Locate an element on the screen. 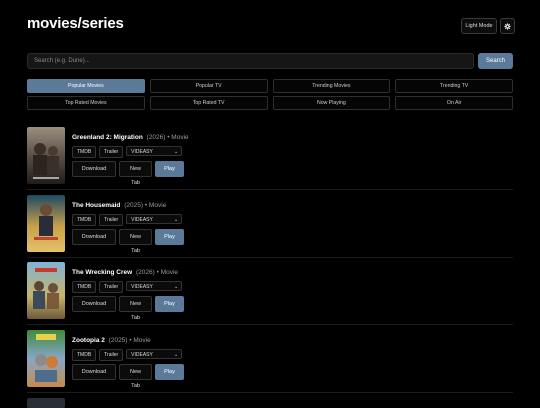 Image resolution: width=540 pixels, height=408 pixels. item-title: Zootopia 2 is located at coordinates (88, 340).